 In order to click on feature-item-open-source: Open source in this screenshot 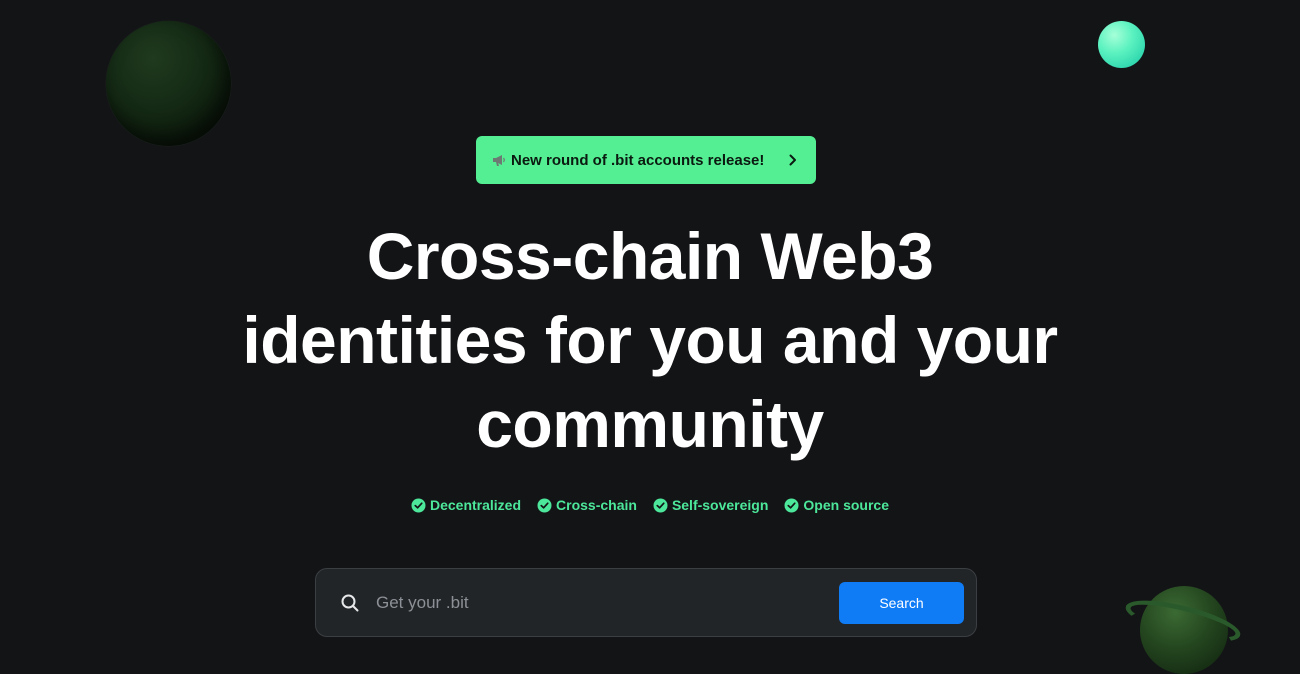, I will do `click(836, 505)`.